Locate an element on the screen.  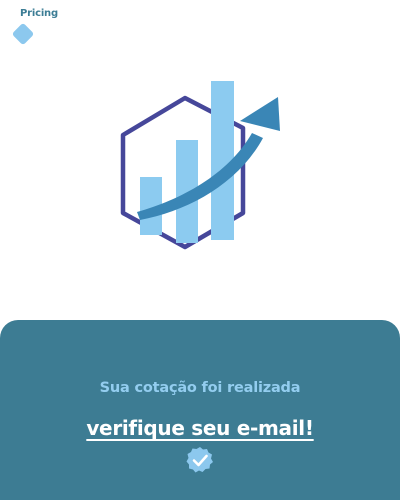
confirmation-subtitle: Sua cotação foi realizada is located at coordinates (200, 388).